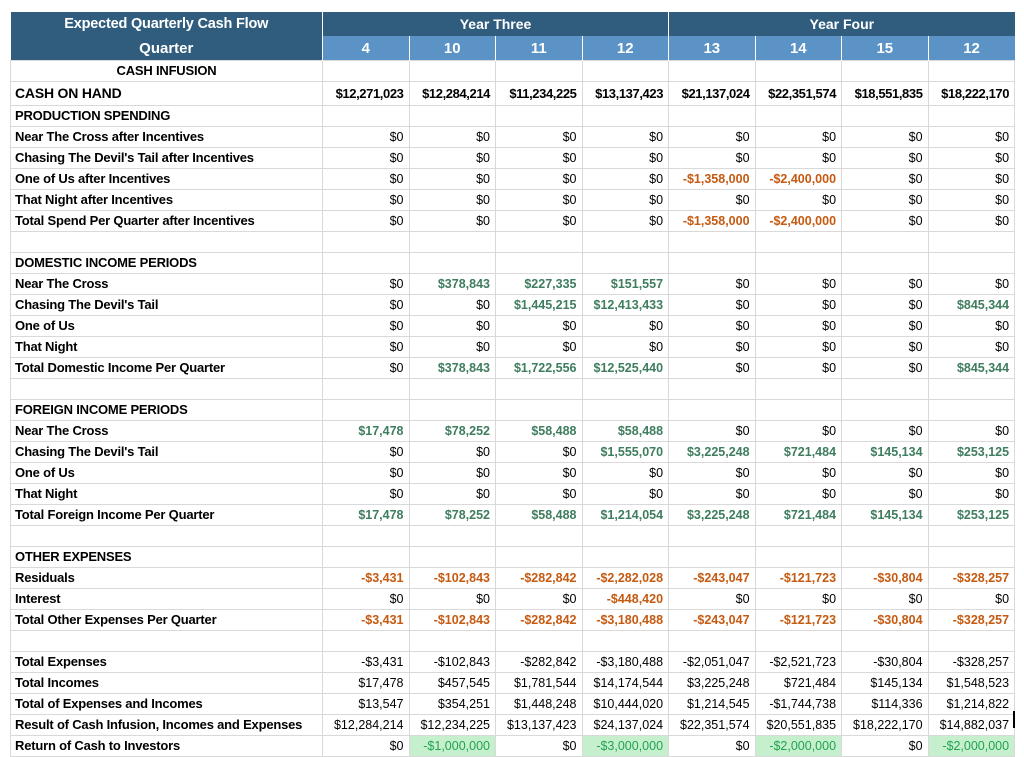 Image resolution: width=1024 pixels, height=757 pixels. Describe the element at coordinates (166, 410) in the screenshot. I see `section-label: FOREIGN INCOME PERIODS` at that location.